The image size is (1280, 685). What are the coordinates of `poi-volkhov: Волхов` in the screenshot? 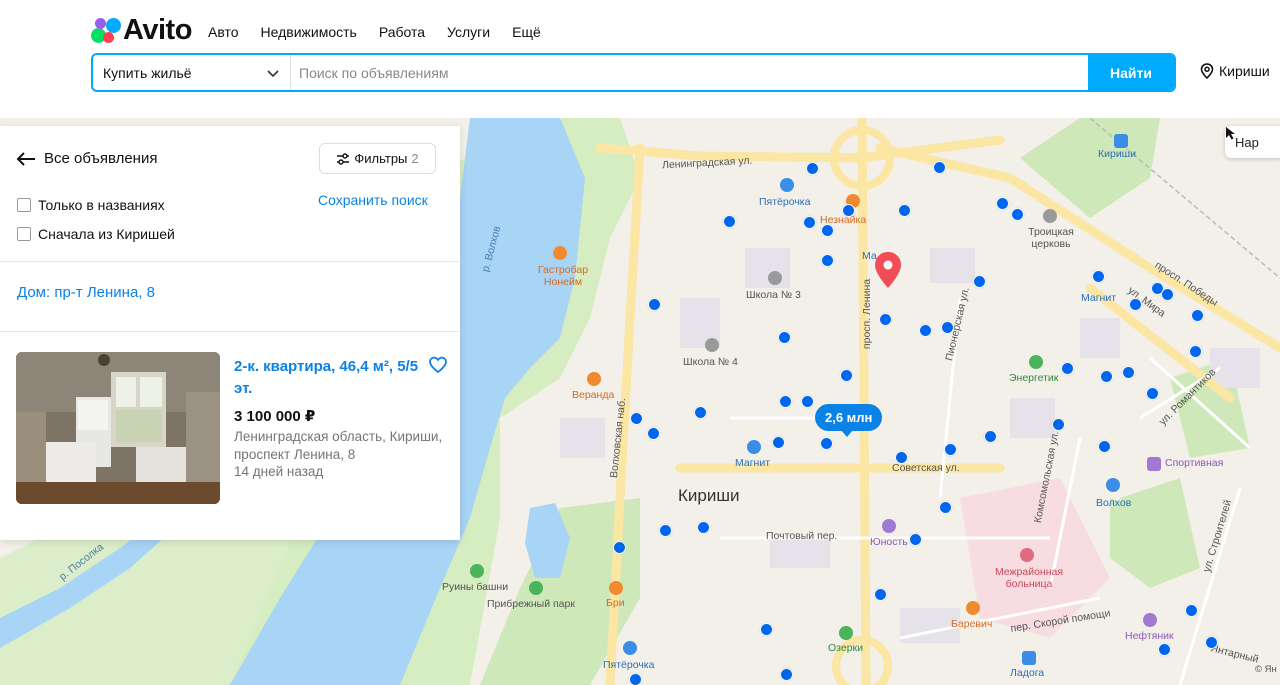 It's located at (1113, 503).